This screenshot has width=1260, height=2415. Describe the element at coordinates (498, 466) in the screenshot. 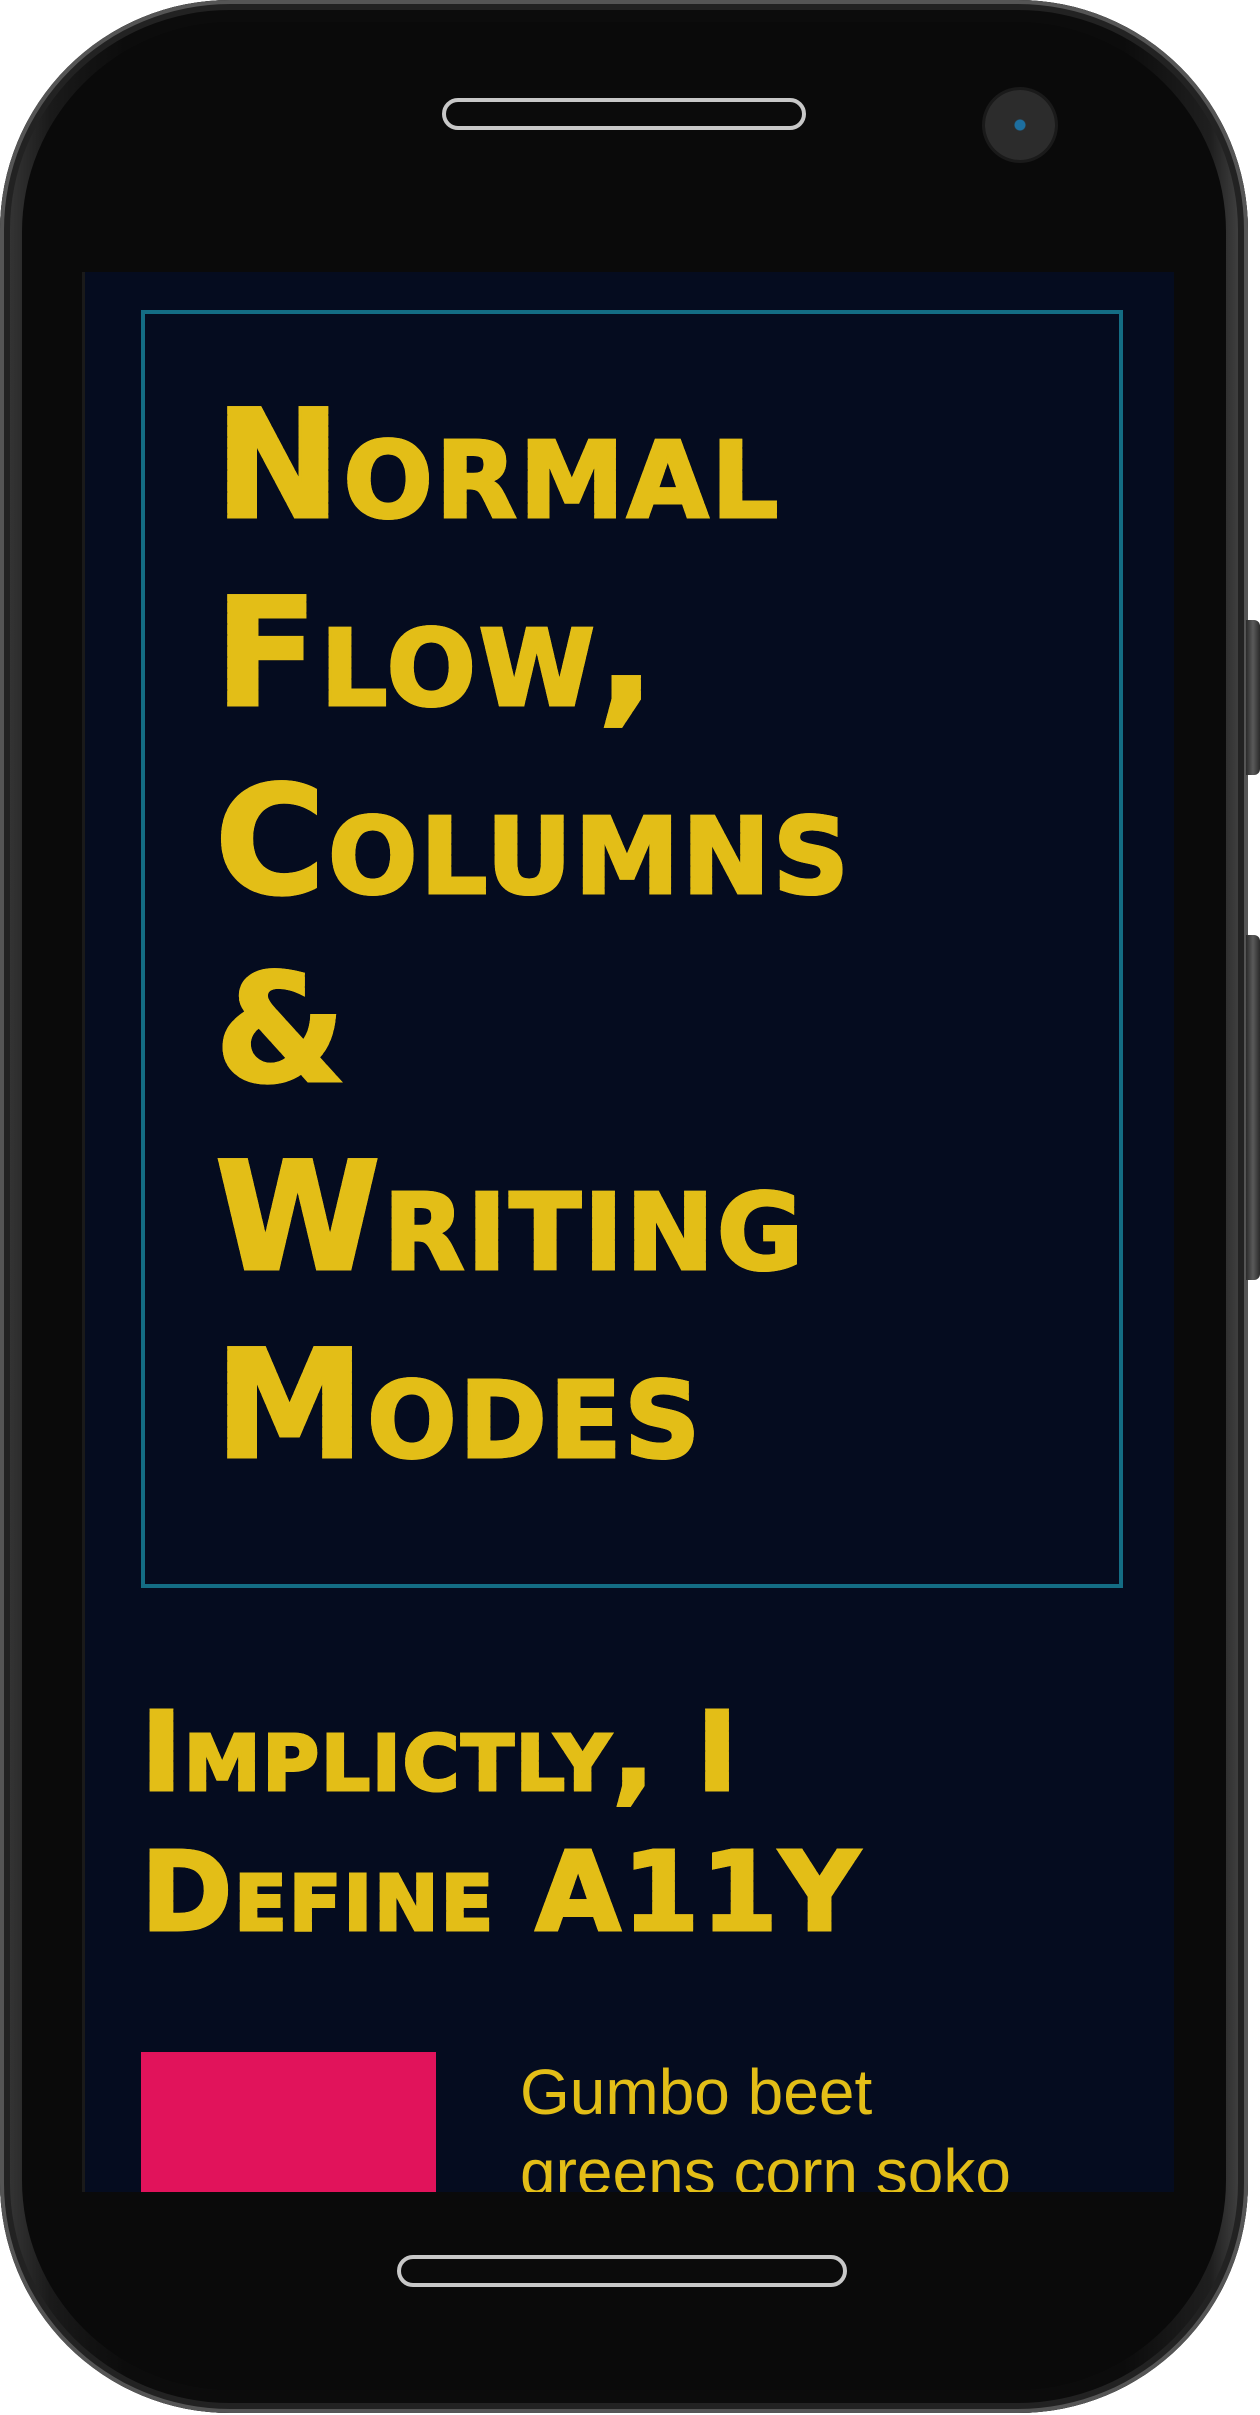

I see `hero-title-line: Normal` at that location.